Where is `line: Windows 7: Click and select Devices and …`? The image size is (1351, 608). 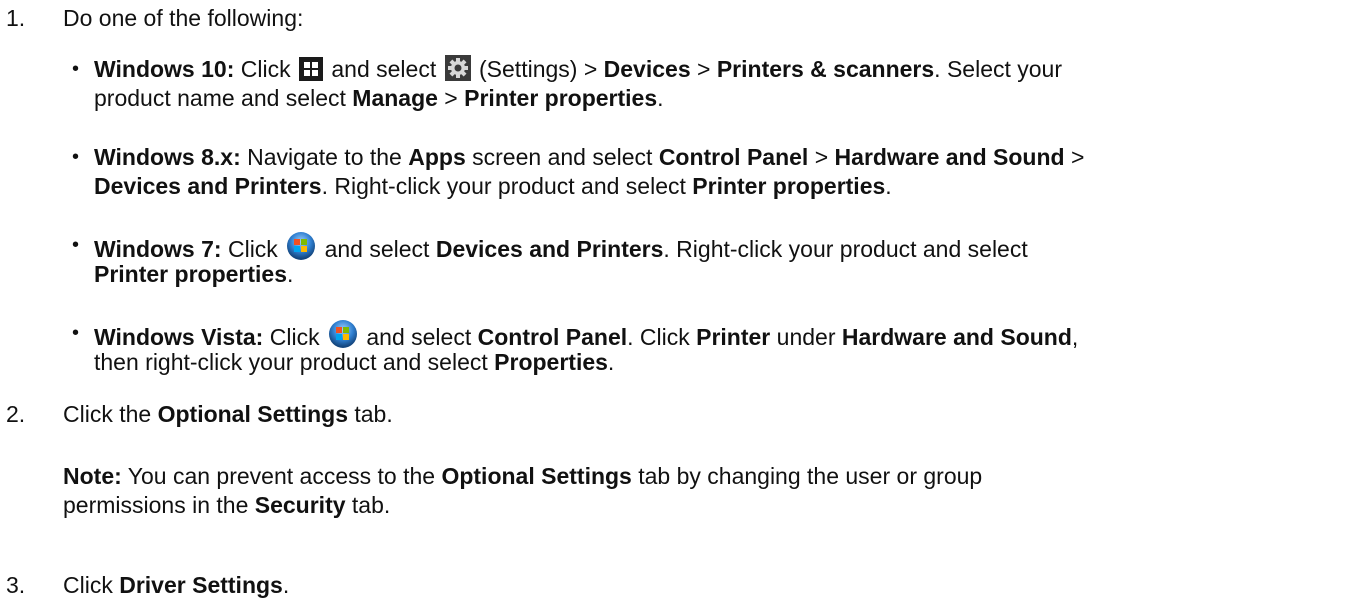
line: Windows 7: Click and select Devices and … is located at coordinates (719, 246).